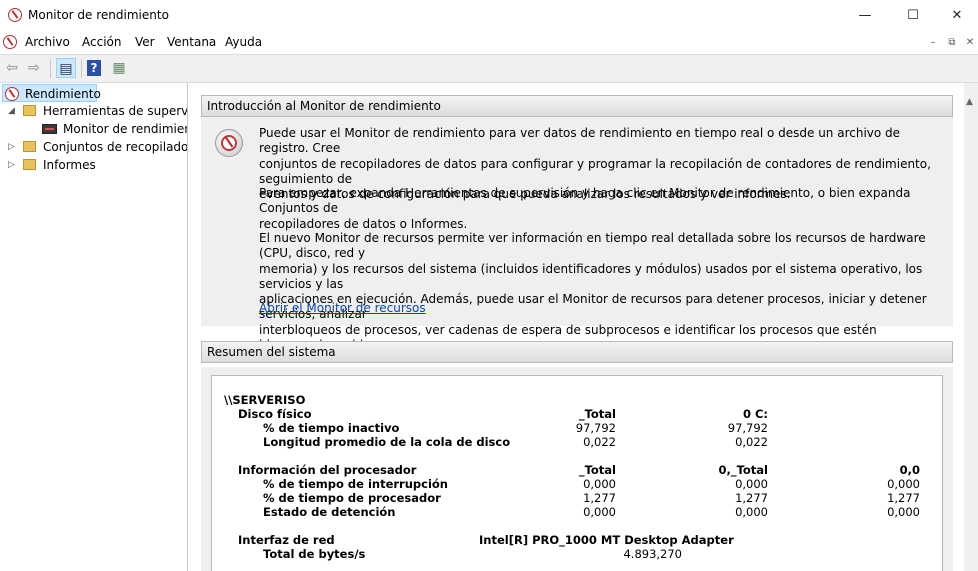  Describe the element at coordinates (63, 94) in the screenshot. I see `tree-item-label: Rendimiento` at that location.